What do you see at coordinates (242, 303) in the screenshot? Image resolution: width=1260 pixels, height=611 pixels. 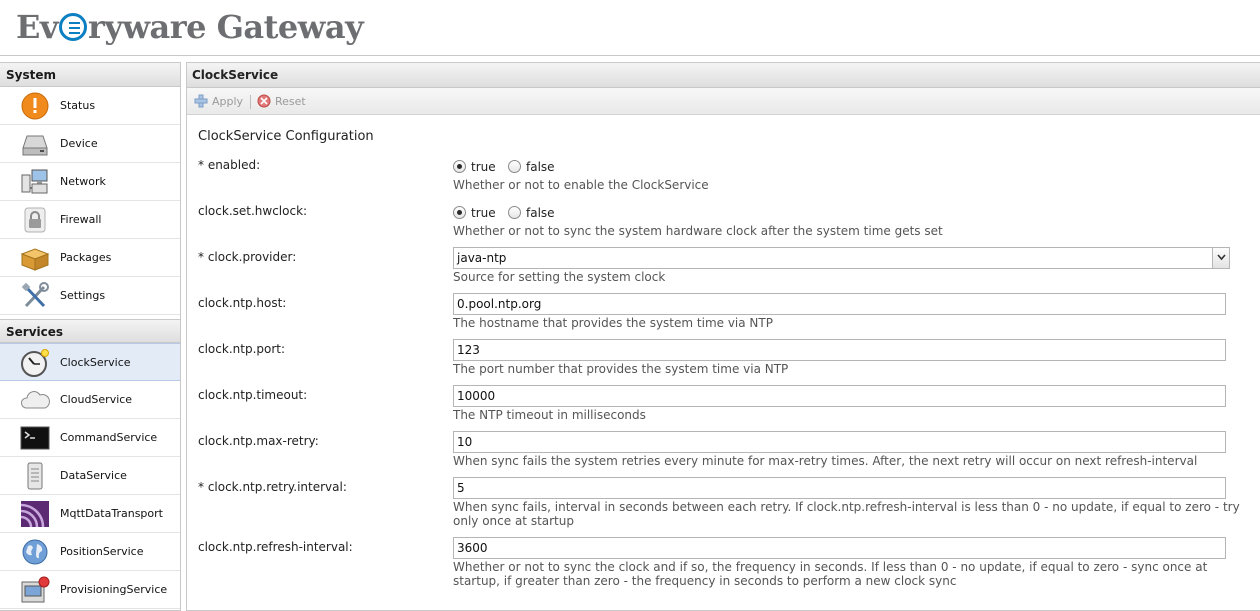 I see `ntp-host-label: clock.ntp.host:` at bounding box center [242, 303].